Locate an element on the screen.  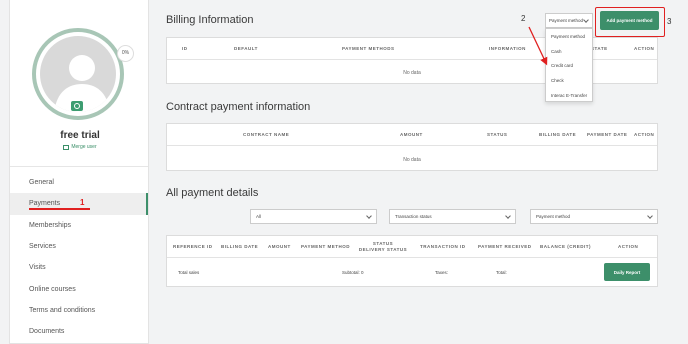
column-header: INFORMATION is located at coordinates (507, 48).